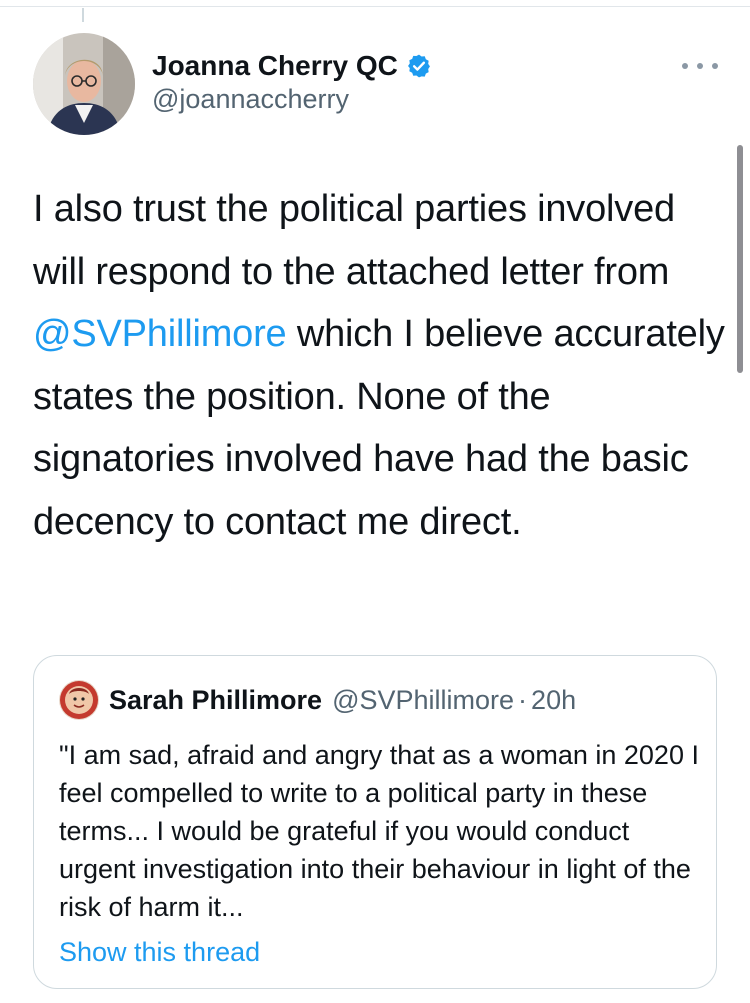  I want to click on mention-link: @SVPhillimore, so click(160, 334).